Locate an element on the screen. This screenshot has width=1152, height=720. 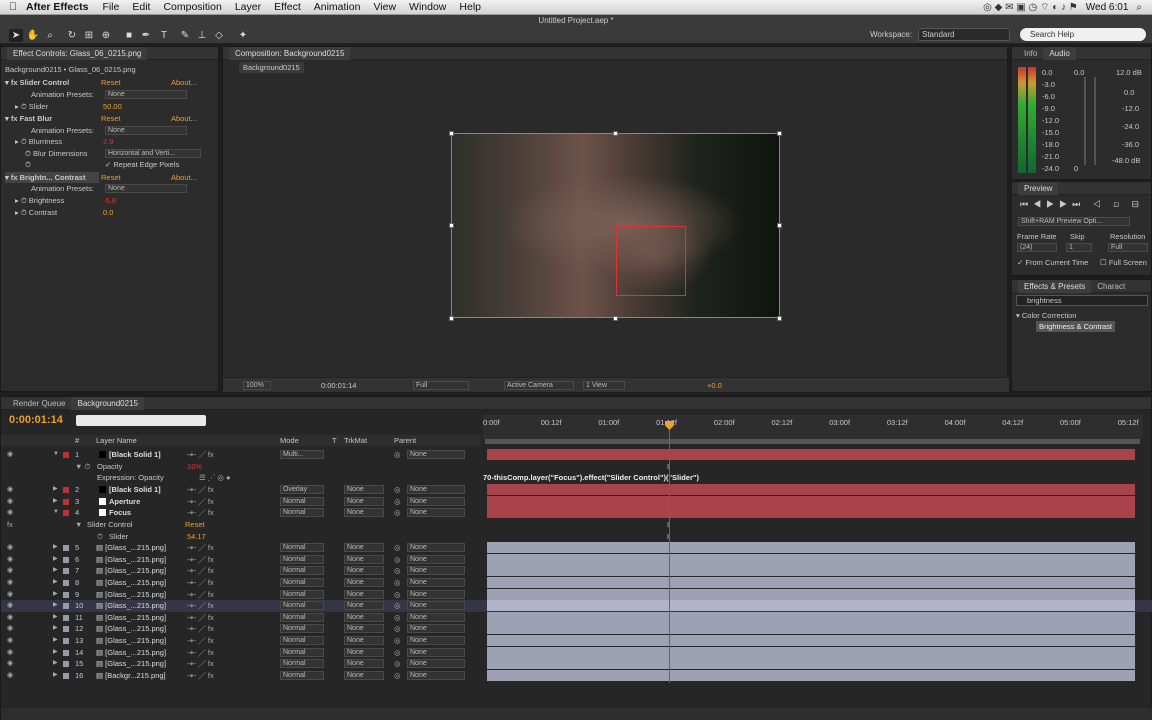
menu-layer: Layer is located at coordinates (248, 7).